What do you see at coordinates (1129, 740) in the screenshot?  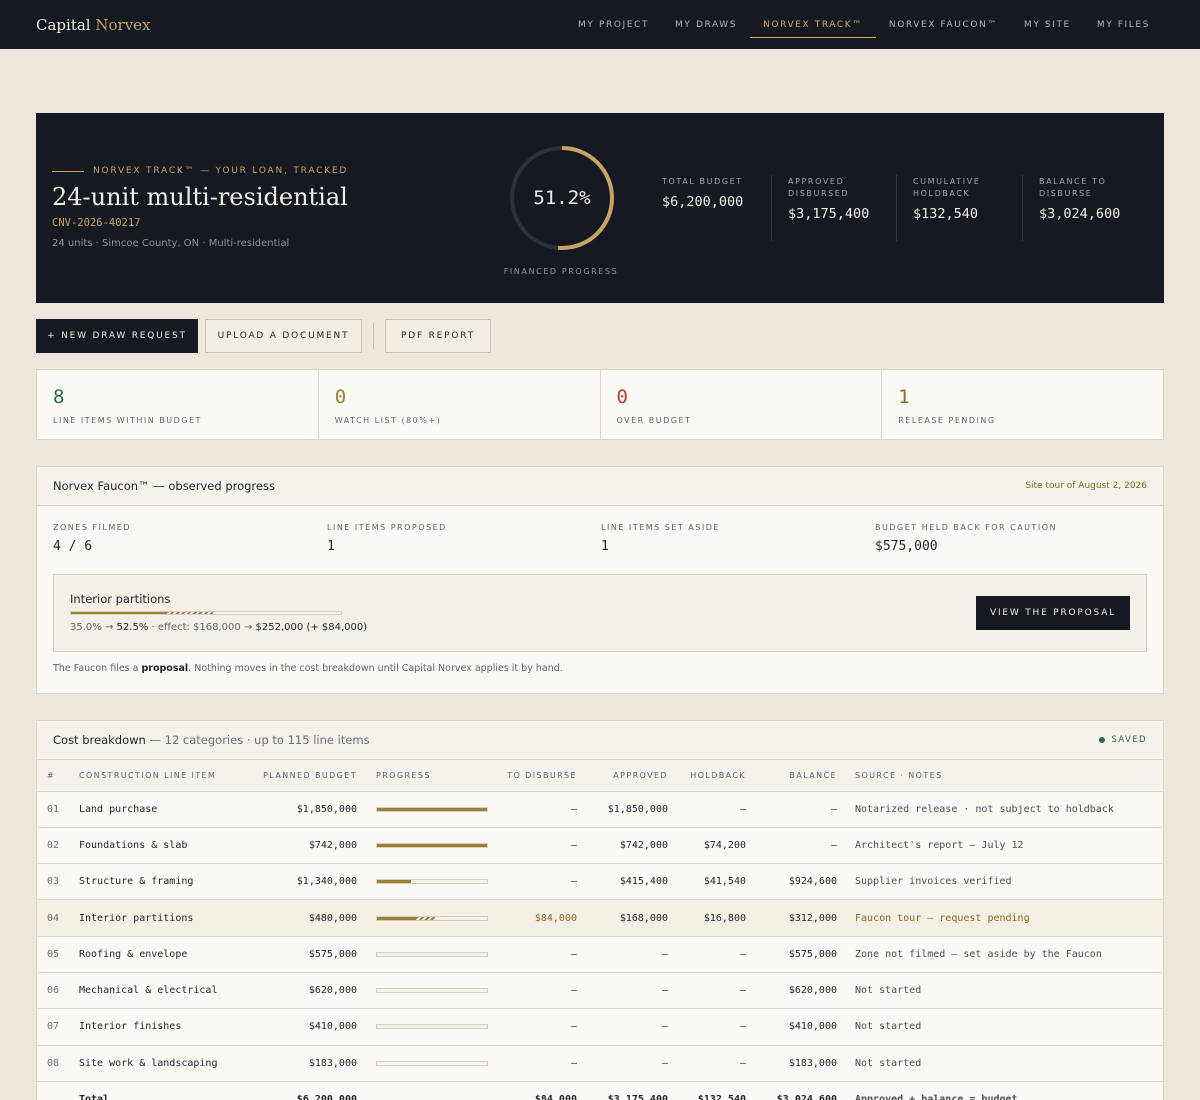 I see `saved-status-text: SAVED` at bounding box center [1129, 740].